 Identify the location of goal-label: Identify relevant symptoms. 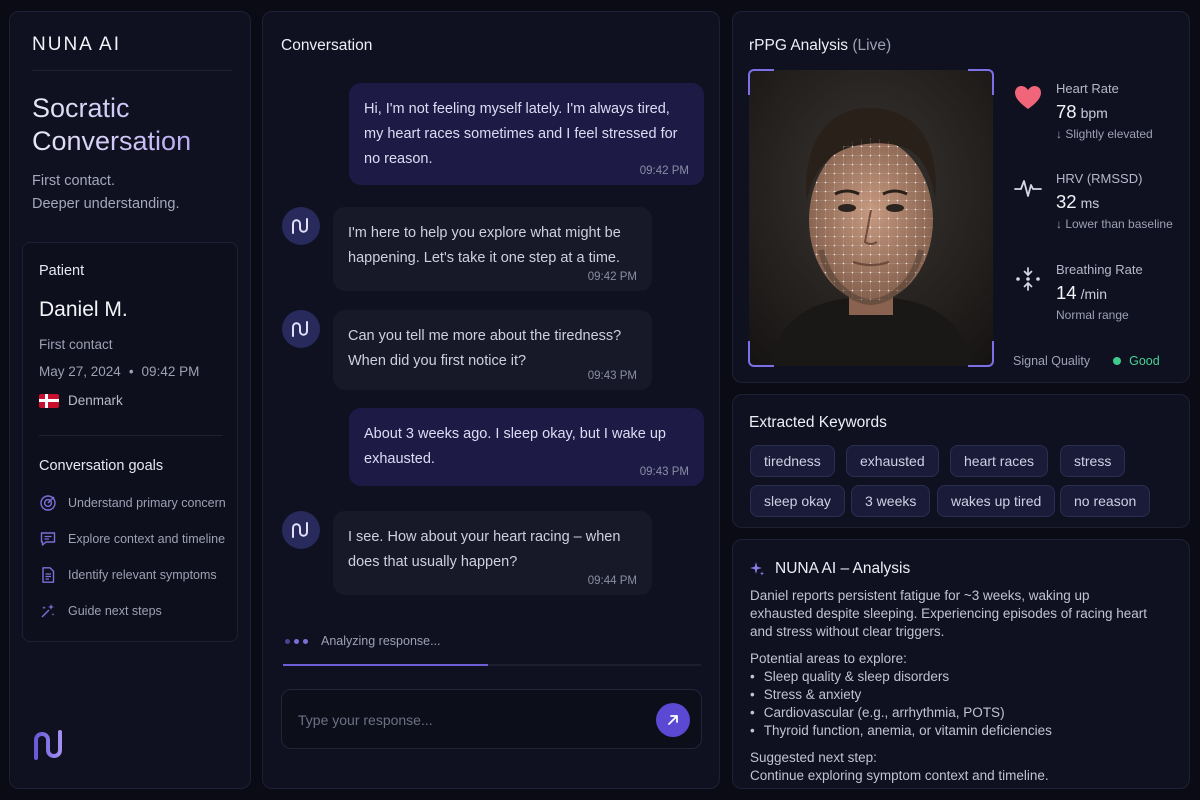
(142, 575).